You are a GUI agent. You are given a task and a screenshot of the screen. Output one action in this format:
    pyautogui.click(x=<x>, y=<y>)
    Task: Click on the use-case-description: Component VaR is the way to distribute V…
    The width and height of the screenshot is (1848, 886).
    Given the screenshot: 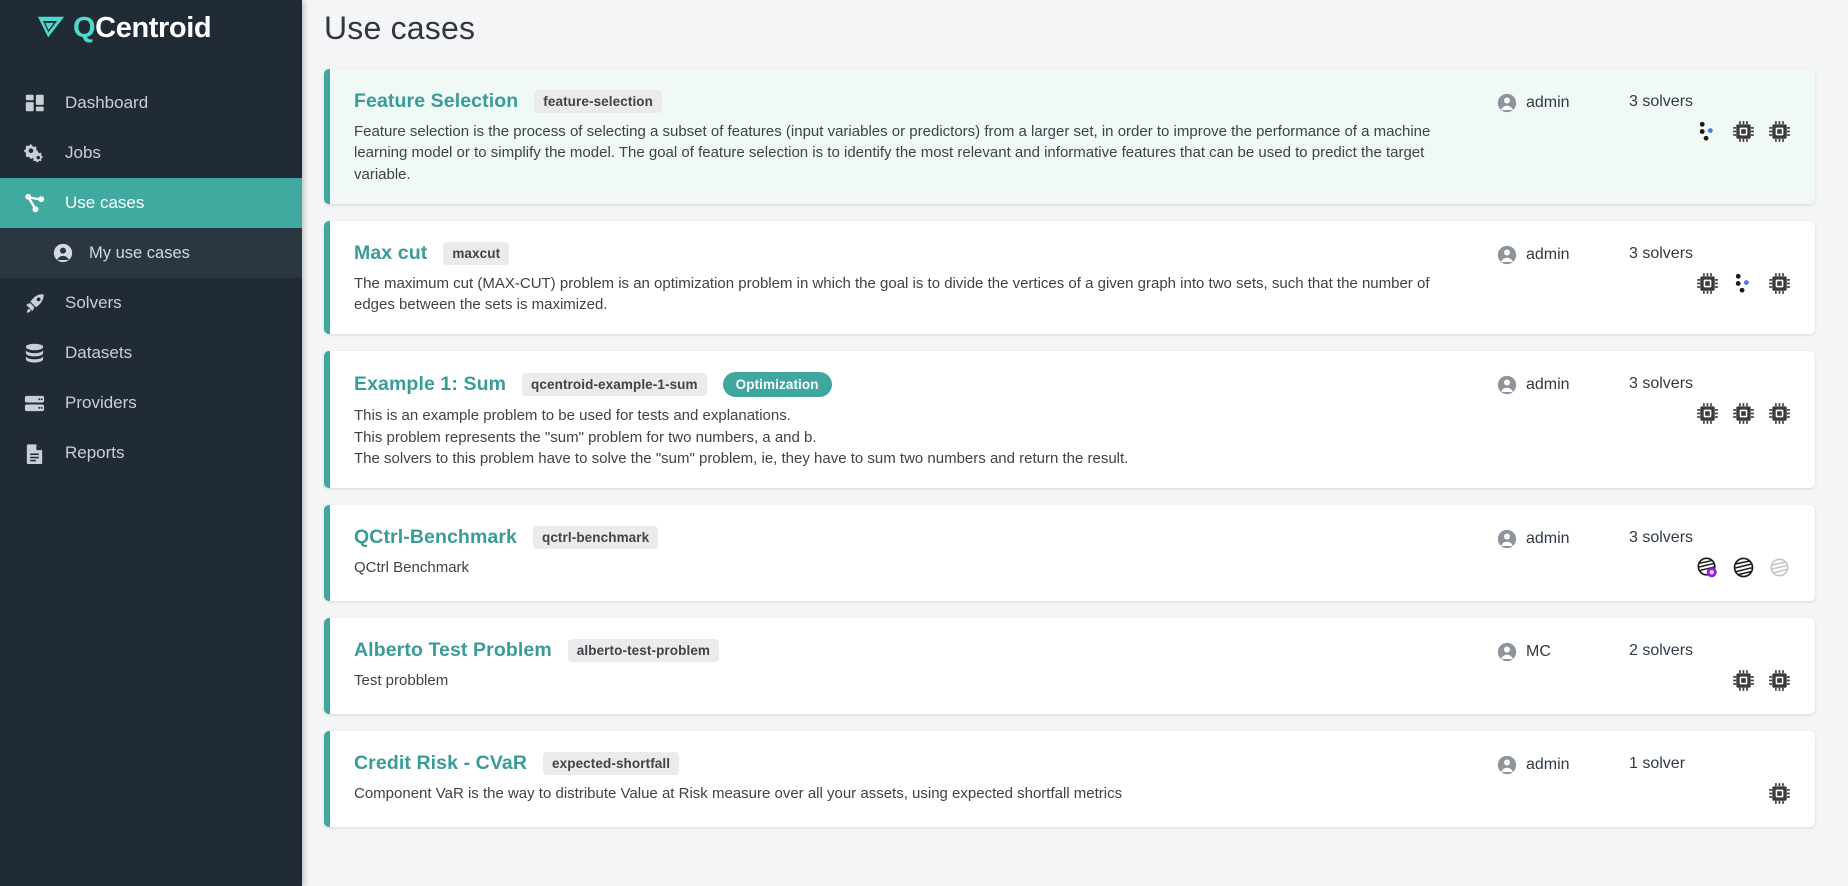 What is the action you would take?
    pyautogui.click(x=906, y=793)
    